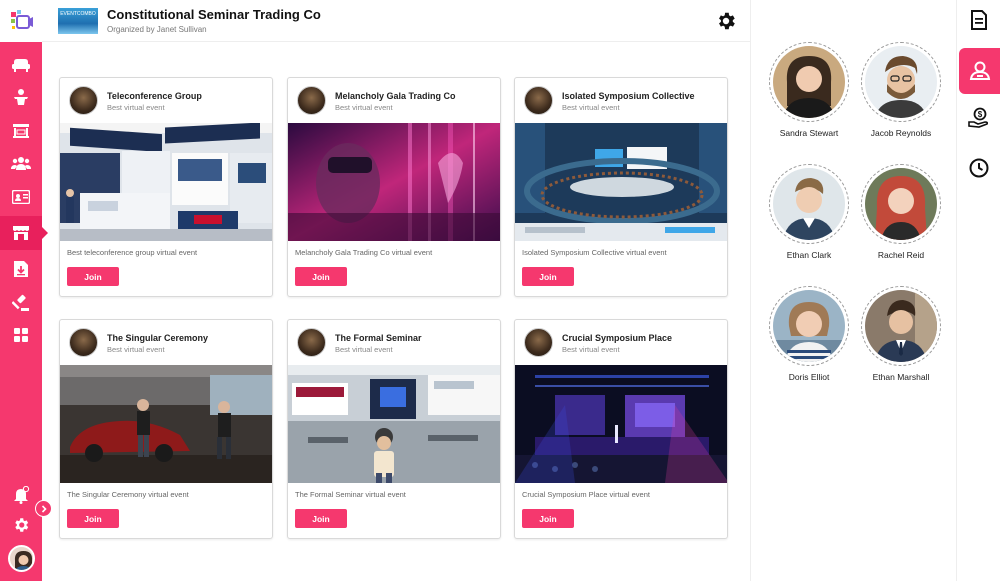 This screenshot has height=581, width=1000. I want to click on event-title: Constitutional Seminar Trading Co, so click(214, 14).